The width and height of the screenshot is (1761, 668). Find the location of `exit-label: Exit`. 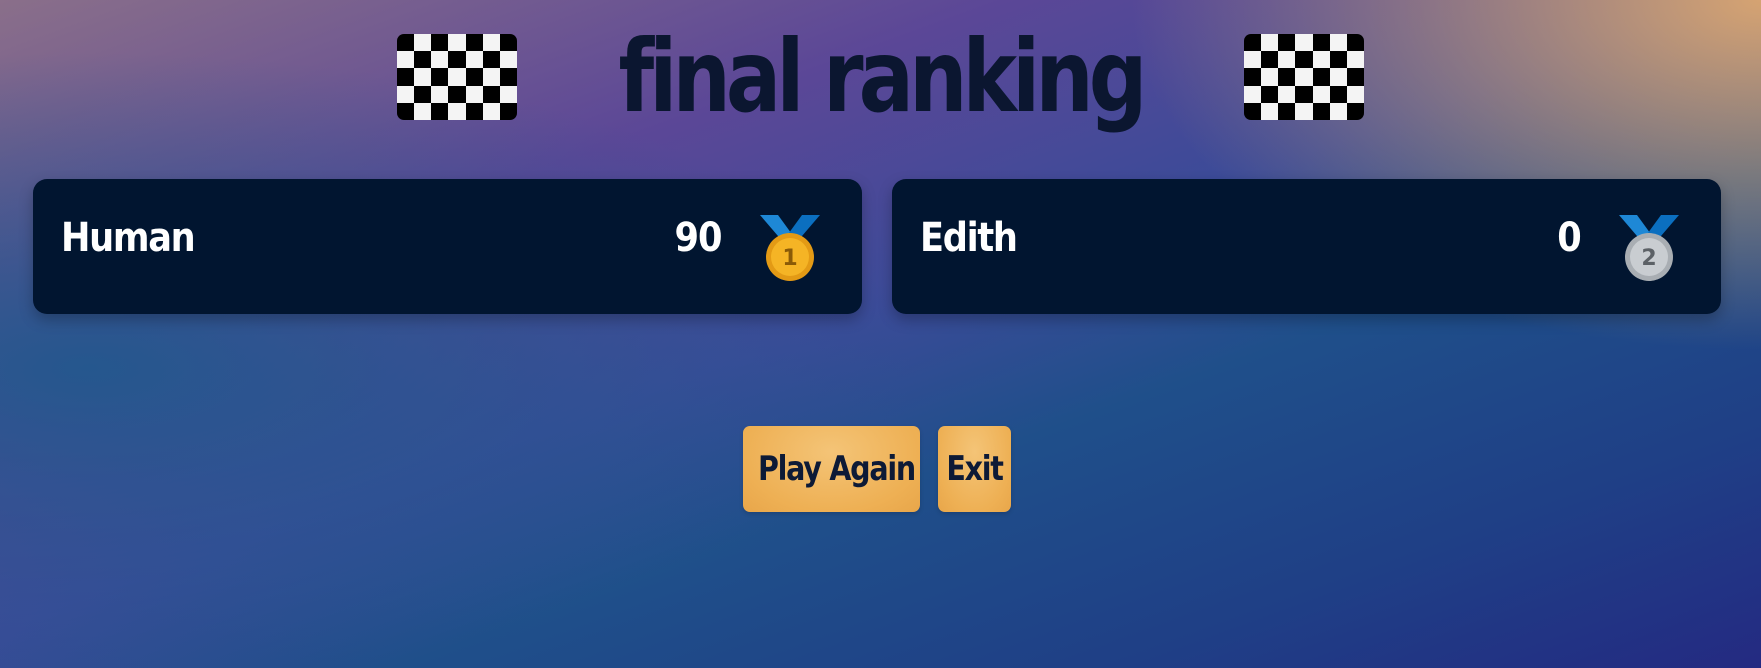

exit-label: Exit is located at coordinates (975, 469).